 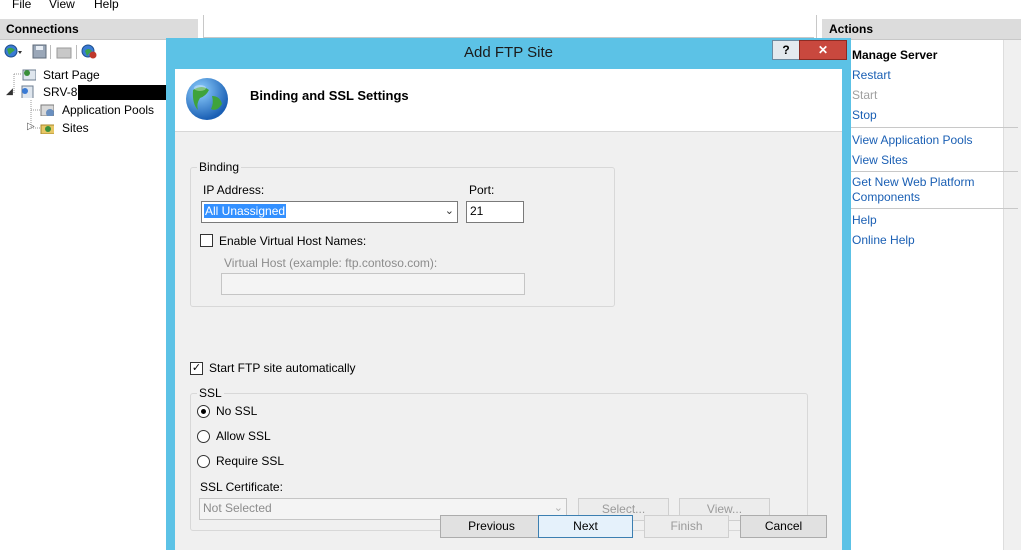 I want to click on virtual-host-checkbox, so click(x=206, y=240).